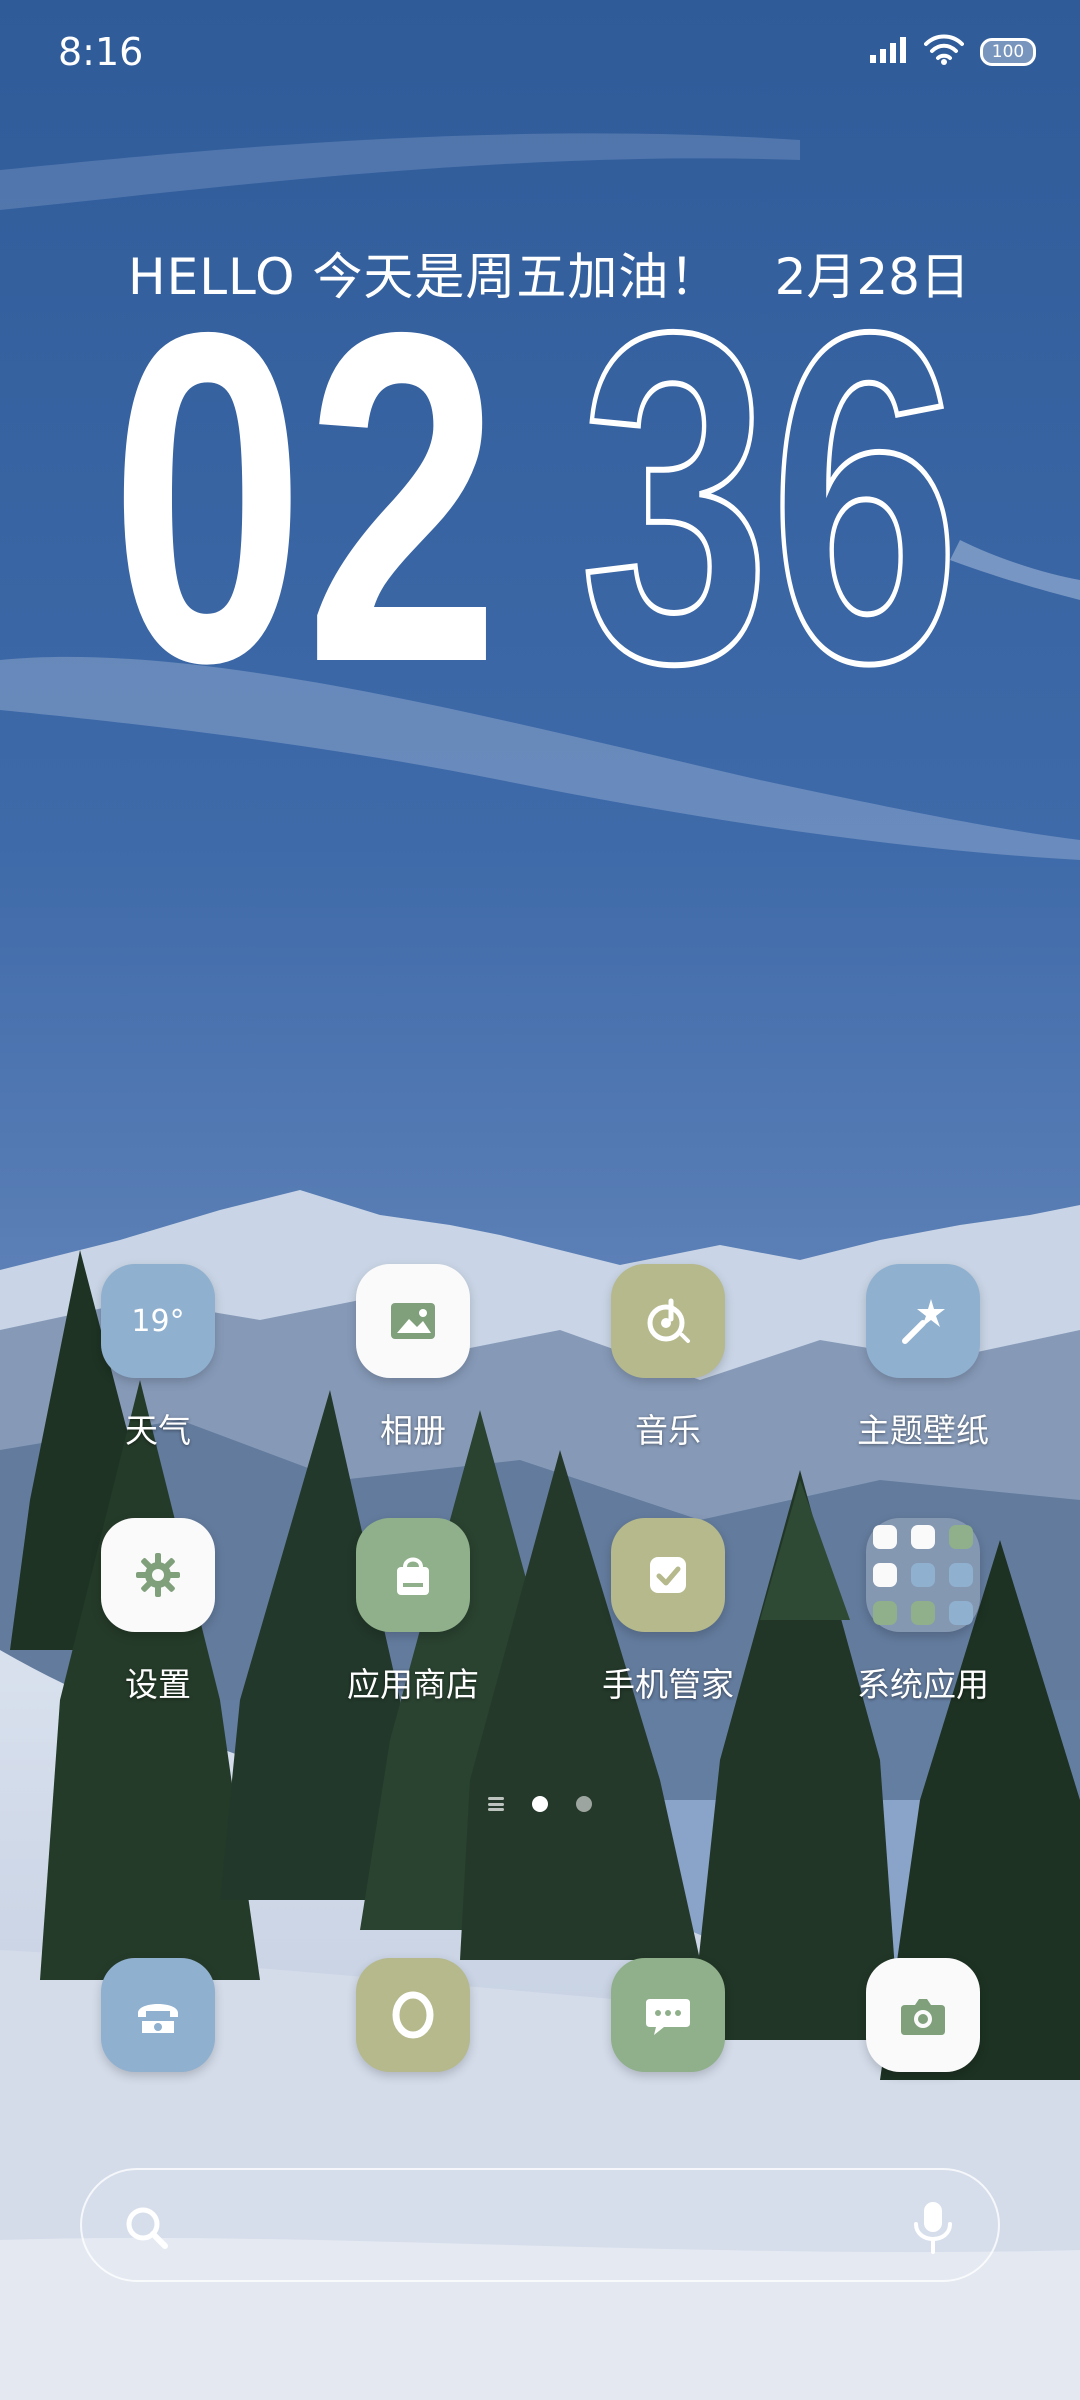 Image resolution: width=1080 pixels, height=2400 pixels. What do you see at coordinates (1008, 52) in the screenshot?
I see `battery-icon: 100` at bounding box center [1008, 52].